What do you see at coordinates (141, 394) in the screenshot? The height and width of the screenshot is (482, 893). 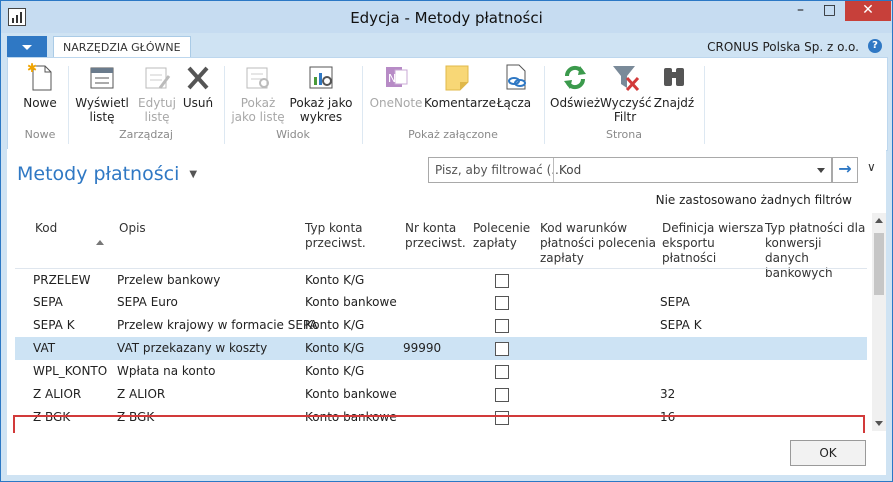 I see `cell-opis: Z ALIOR` at bounding box center [141, 394].